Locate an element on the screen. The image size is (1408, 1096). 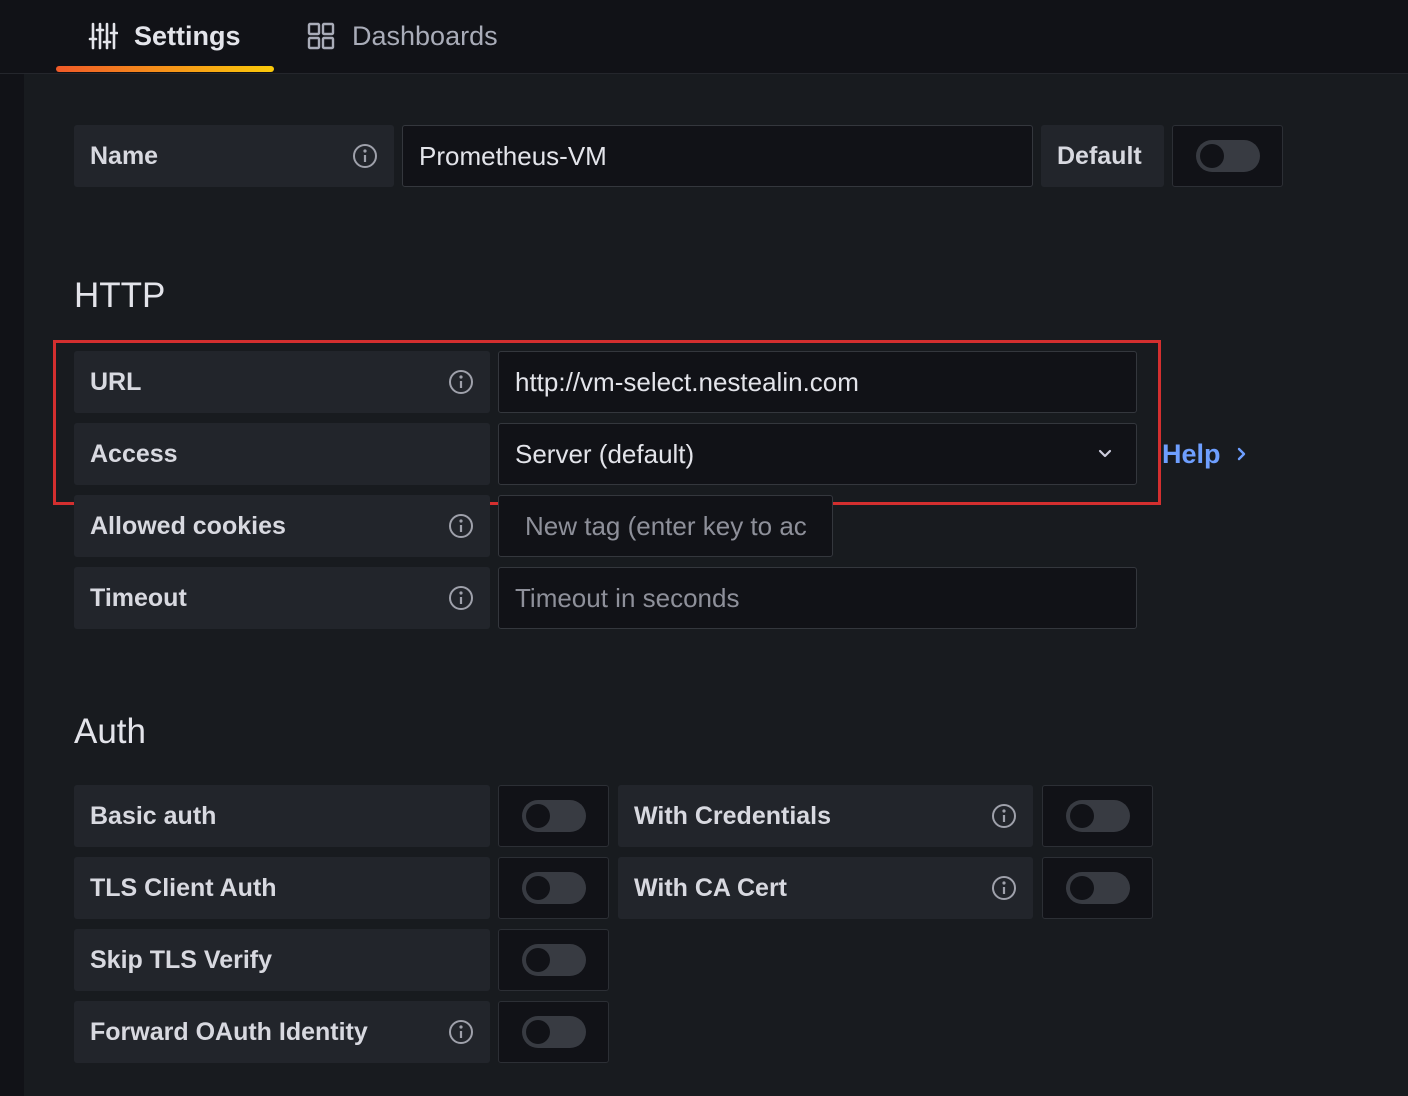
skip-tls-toggle is located at coordinates (553, 960).